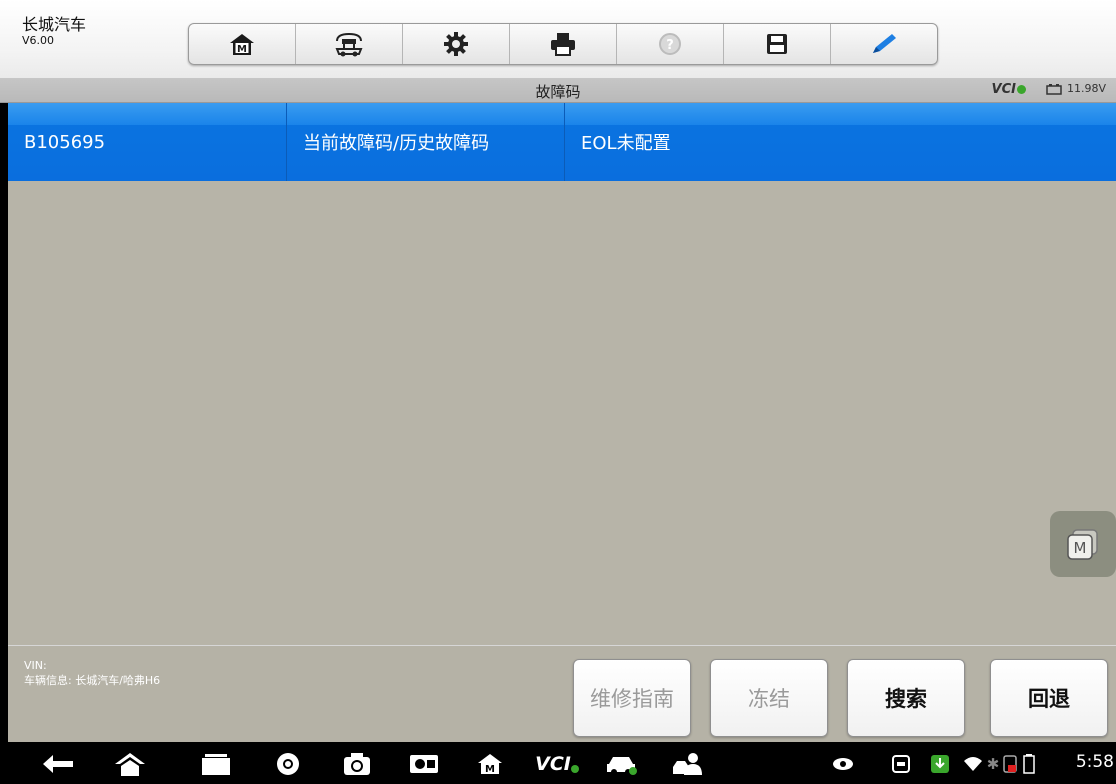 Image resolution: width=1116 pixels, height=784 pixels. I want to click on gear-icon, so click(456, 44).